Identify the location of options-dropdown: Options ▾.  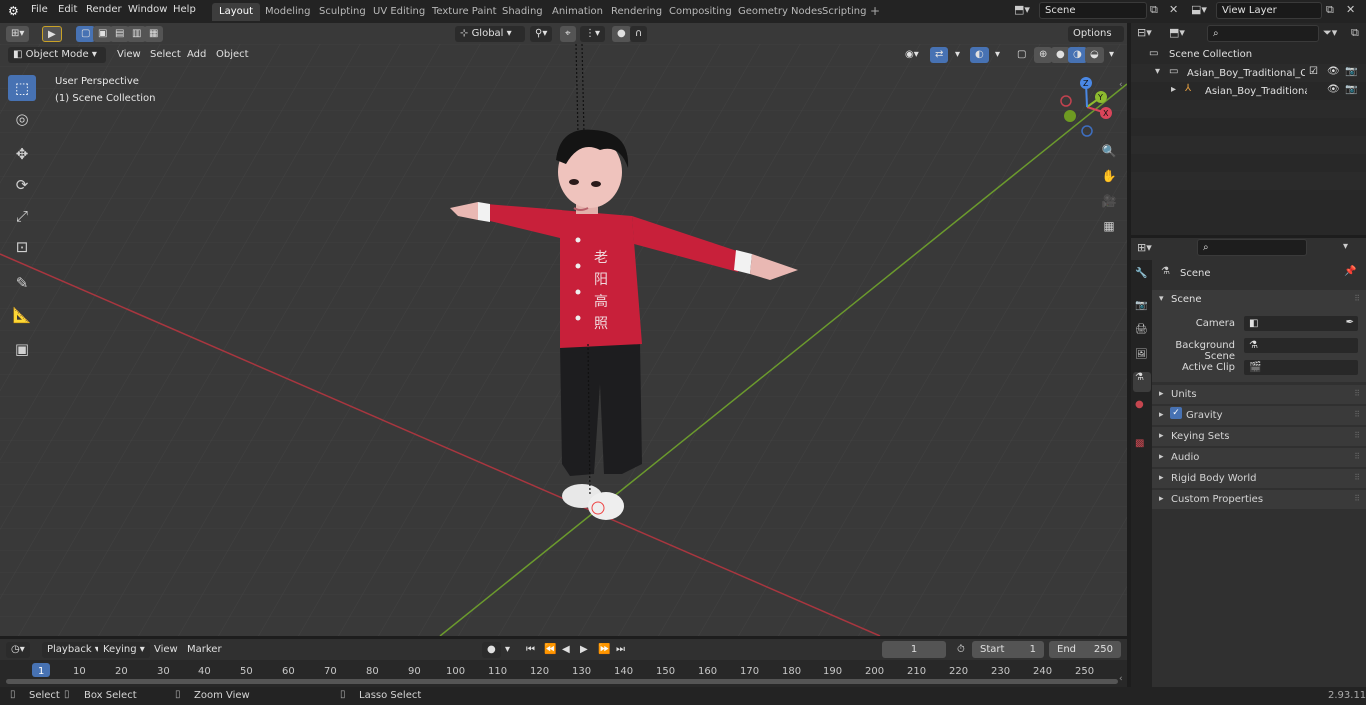
(1096, 40).